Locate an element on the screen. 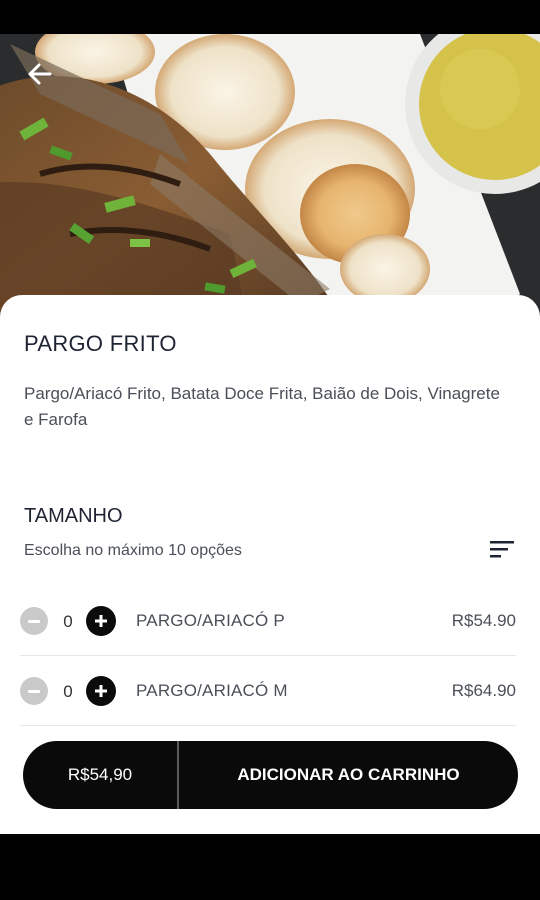  option-price: R$54.90 is located at coordinates (483, 620).